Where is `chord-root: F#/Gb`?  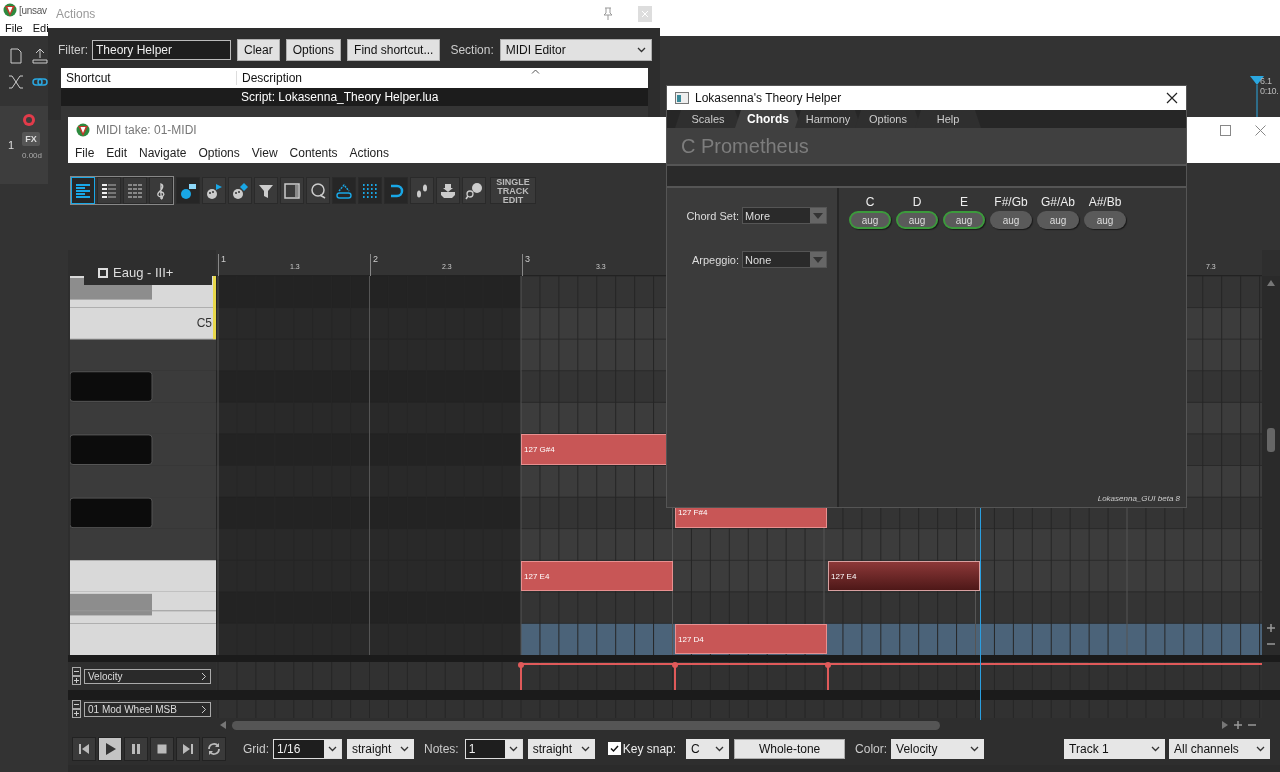 chord-root: F#/Gb is located at coordinates (1011, 202).